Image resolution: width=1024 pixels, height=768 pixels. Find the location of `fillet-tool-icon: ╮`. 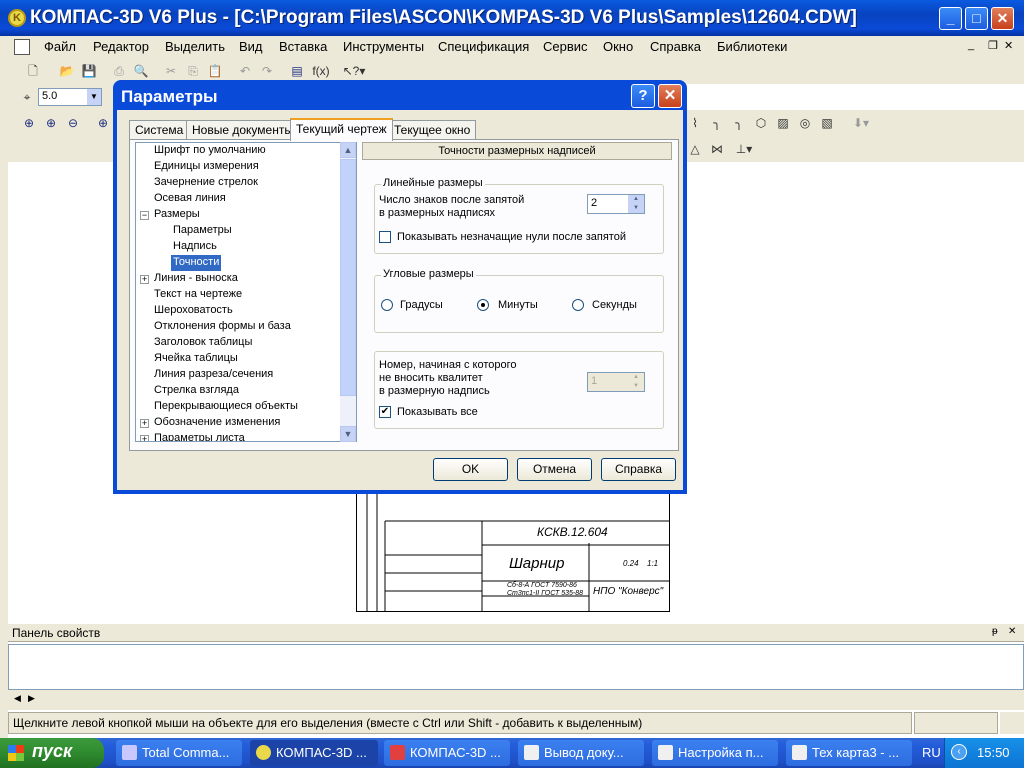

fillet-tool-icon: ╮ is located at coordinates (717, 123).